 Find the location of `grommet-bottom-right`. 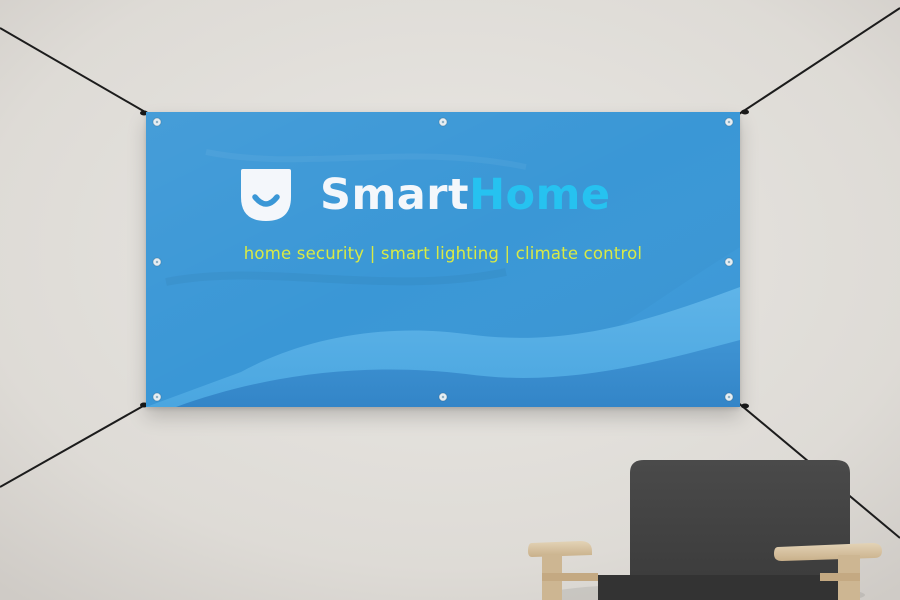

grommet-bottom-right is located at coordinates (729, 397).